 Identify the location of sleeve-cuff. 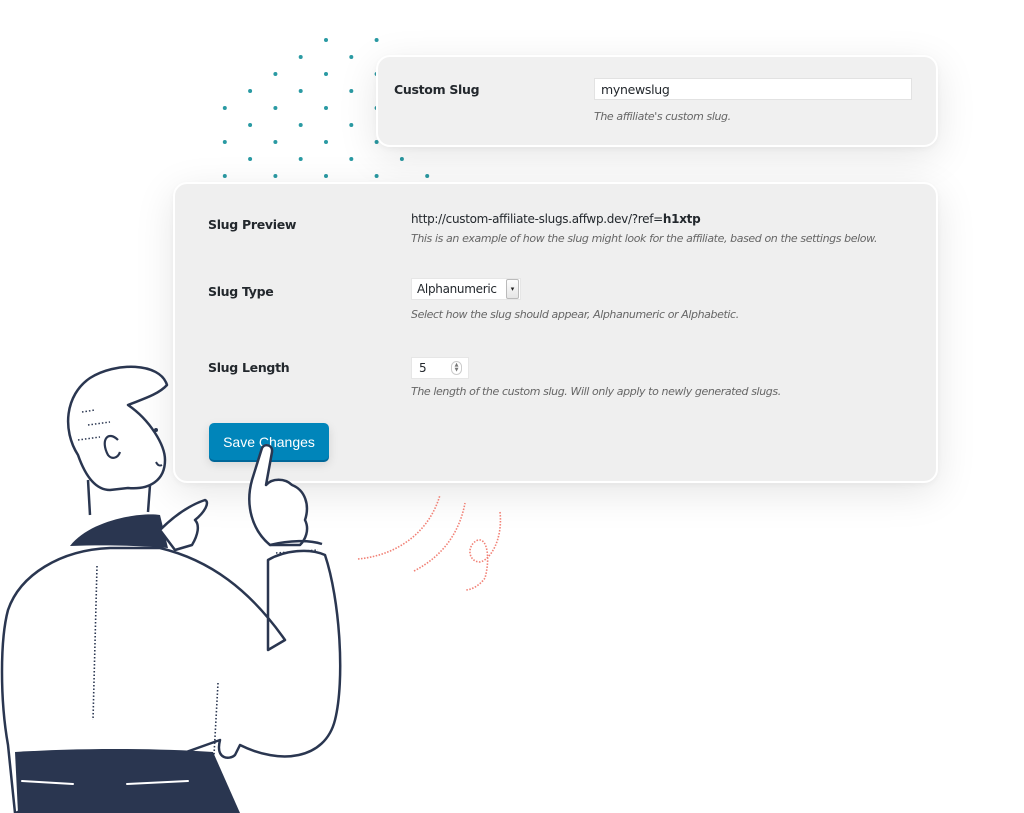
(296, 543).